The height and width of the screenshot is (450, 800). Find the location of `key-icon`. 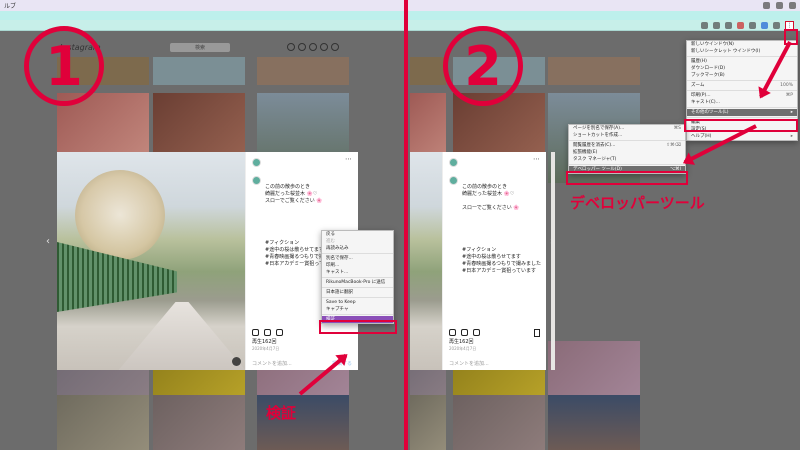

key-icon is located at coordinates (704, 25).